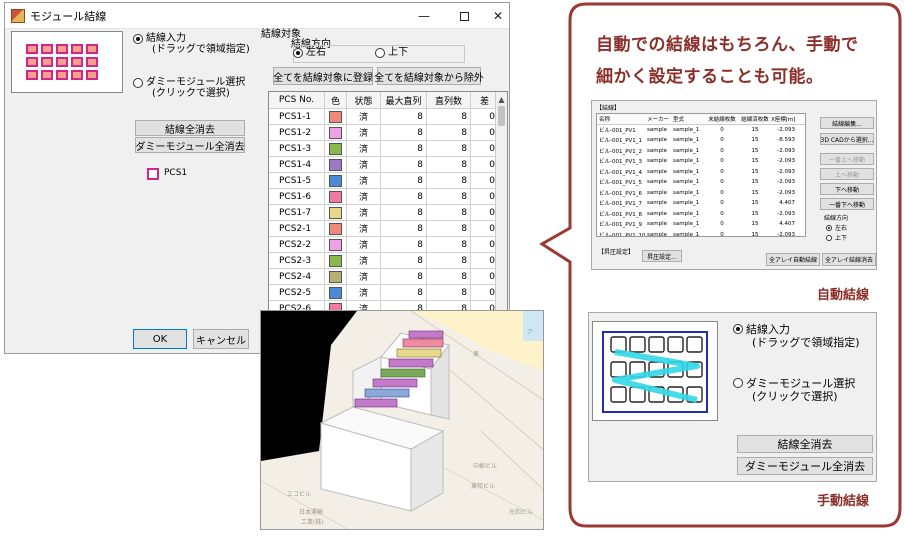  What do you see at coordinates (847, 174) in the screenshot?
I see `move-up-button: 上へ移動` at bounding box center [847, 174].